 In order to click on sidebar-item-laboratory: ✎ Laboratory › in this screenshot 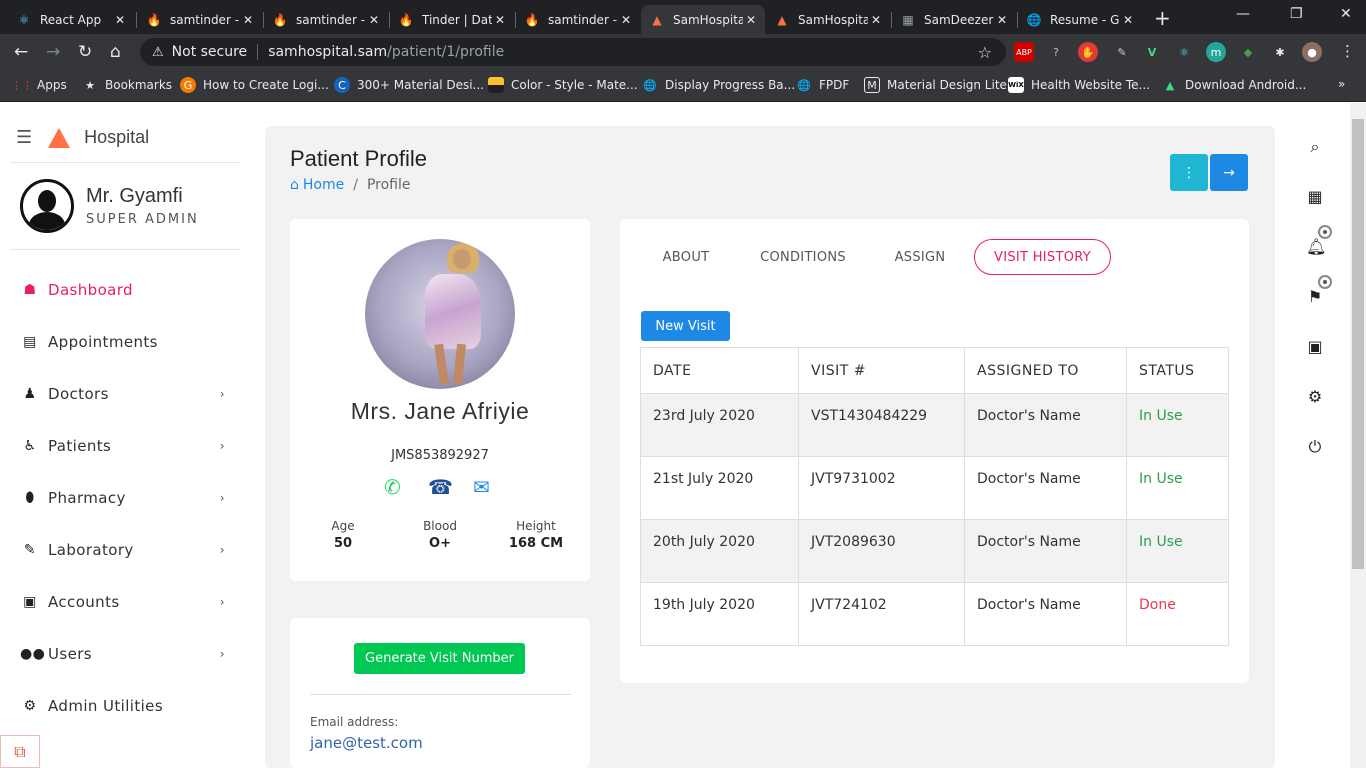, I will do `click(130, 550)`.